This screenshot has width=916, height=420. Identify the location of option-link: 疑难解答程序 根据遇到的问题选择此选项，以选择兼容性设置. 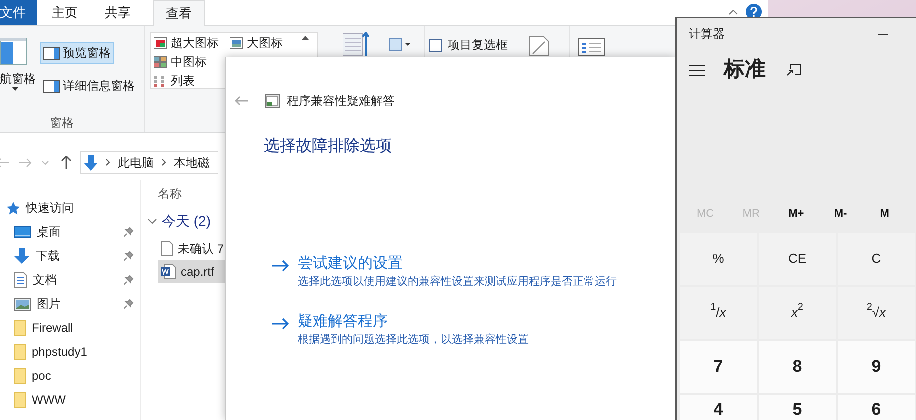
(400, 330).